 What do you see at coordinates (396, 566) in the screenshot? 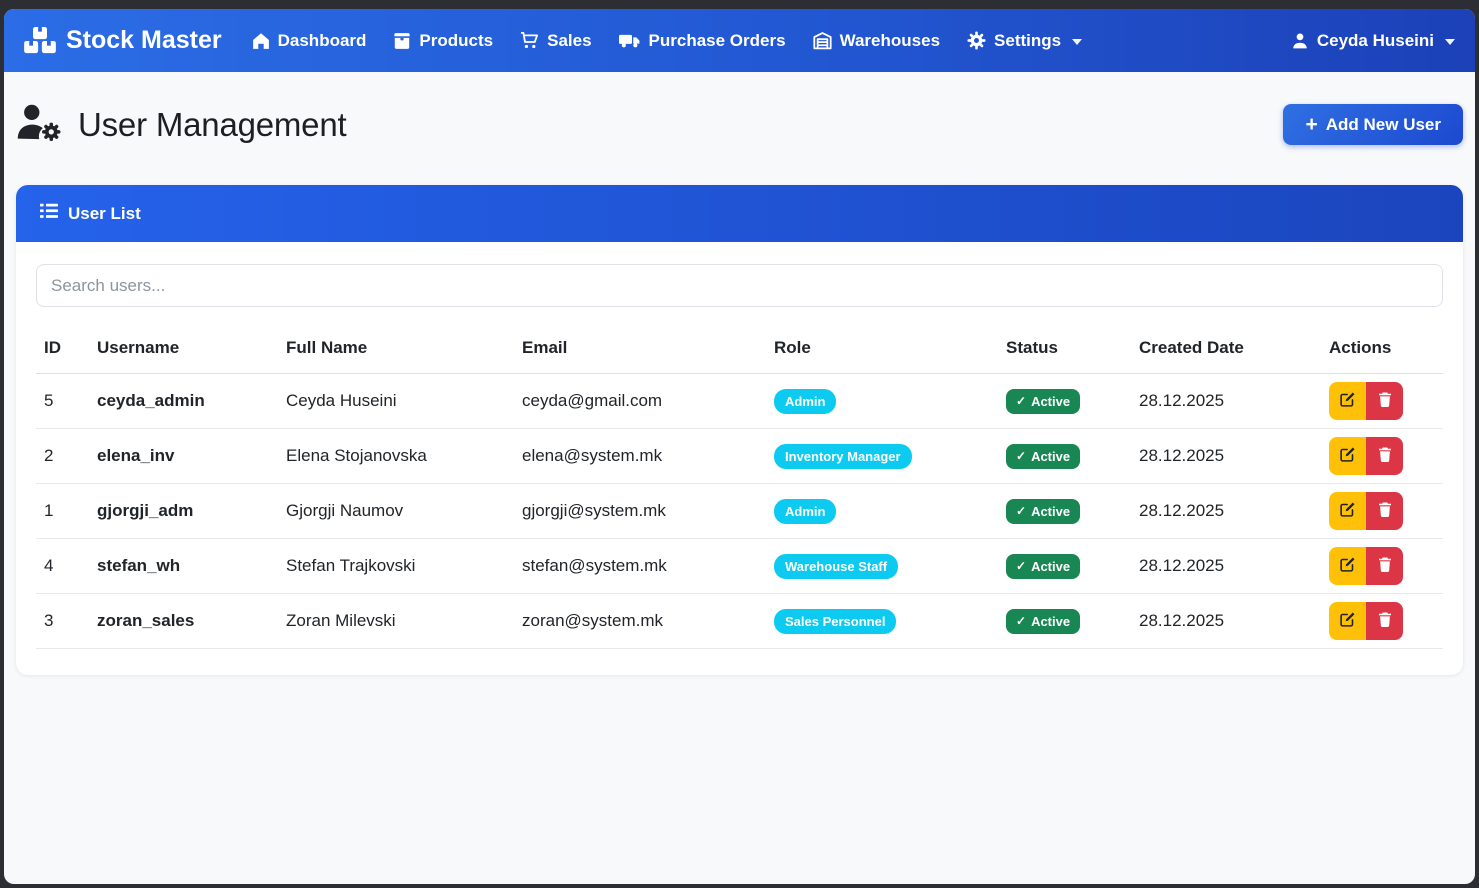
I see `cell-full-name: Stefan Trajkovski` at bounding box center [396, 566].